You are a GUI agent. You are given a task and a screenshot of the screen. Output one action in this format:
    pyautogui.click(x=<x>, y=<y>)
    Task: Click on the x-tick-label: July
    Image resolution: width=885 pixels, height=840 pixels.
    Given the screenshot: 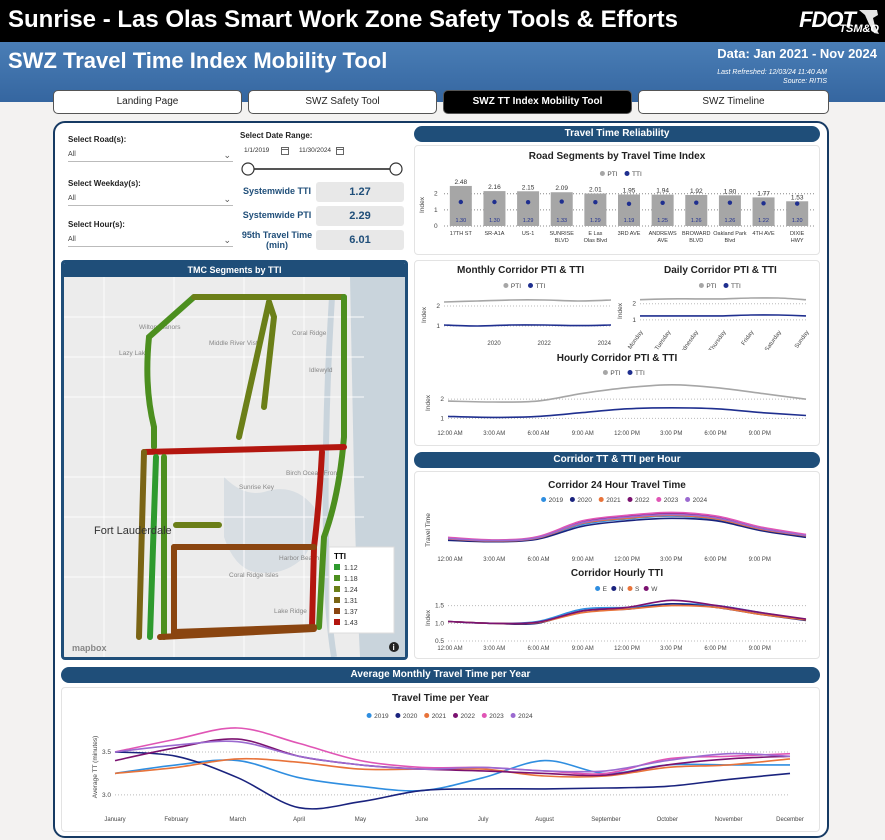 What is the action you would take?
    pyautogui.click(x=483, y=820)
    